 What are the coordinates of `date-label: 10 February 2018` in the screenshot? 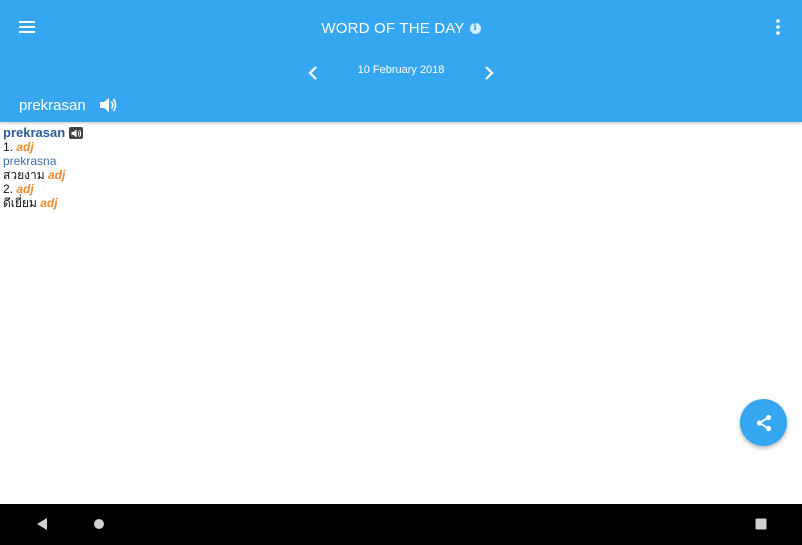 It's located at (401, 70).